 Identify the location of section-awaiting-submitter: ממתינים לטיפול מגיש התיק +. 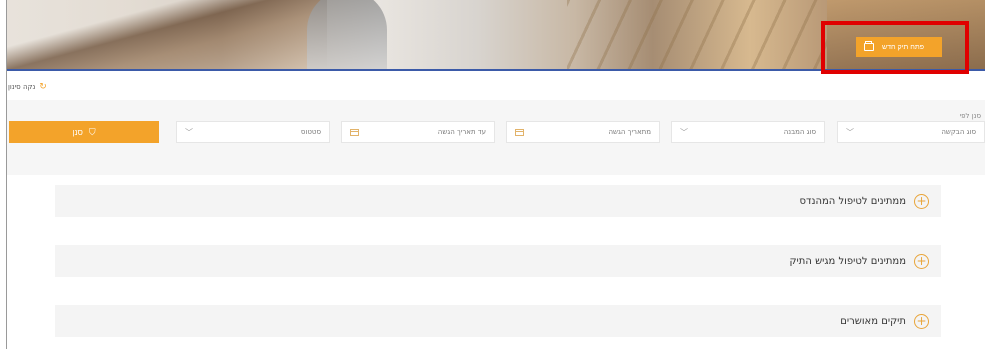
(498, 261).